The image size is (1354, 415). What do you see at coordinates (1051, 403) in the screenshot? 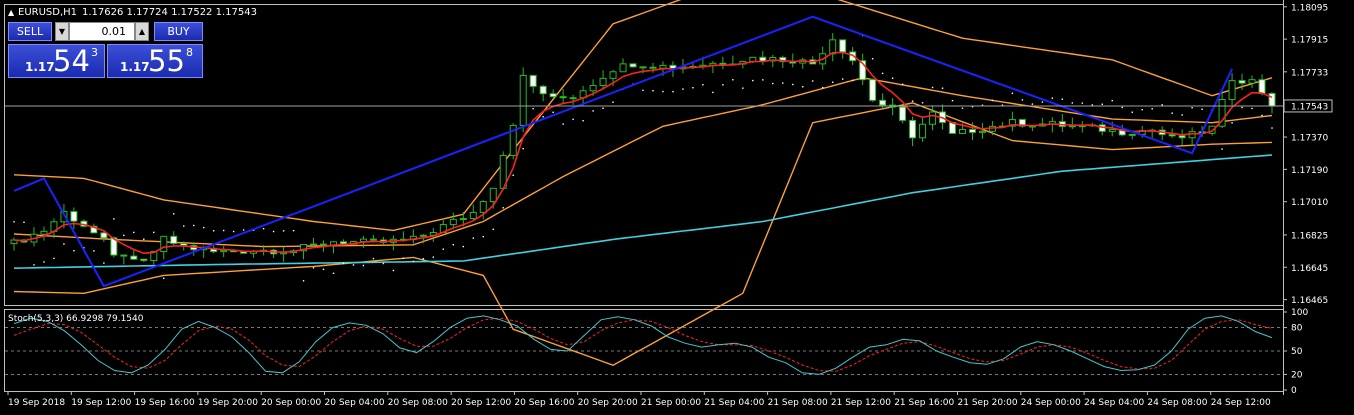
I see `time-axis-label: 24 Sep 00:00` at bounding box center [1051, 403].